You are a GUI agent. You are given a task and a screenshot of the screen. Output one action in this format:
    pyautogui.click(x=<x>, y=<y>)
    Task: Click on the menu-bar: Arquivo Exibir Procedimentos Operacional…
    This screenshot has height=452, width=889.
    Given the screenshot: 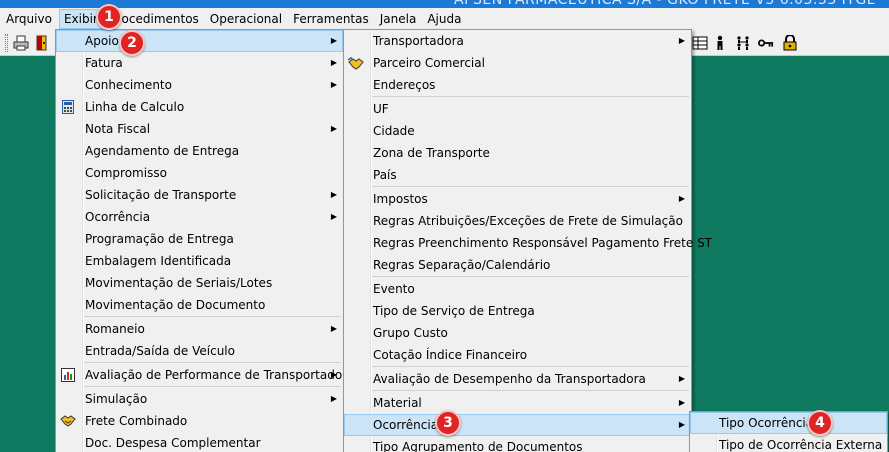 What is the action you would take?
    pyautogui.click(x=444, y=19)
    